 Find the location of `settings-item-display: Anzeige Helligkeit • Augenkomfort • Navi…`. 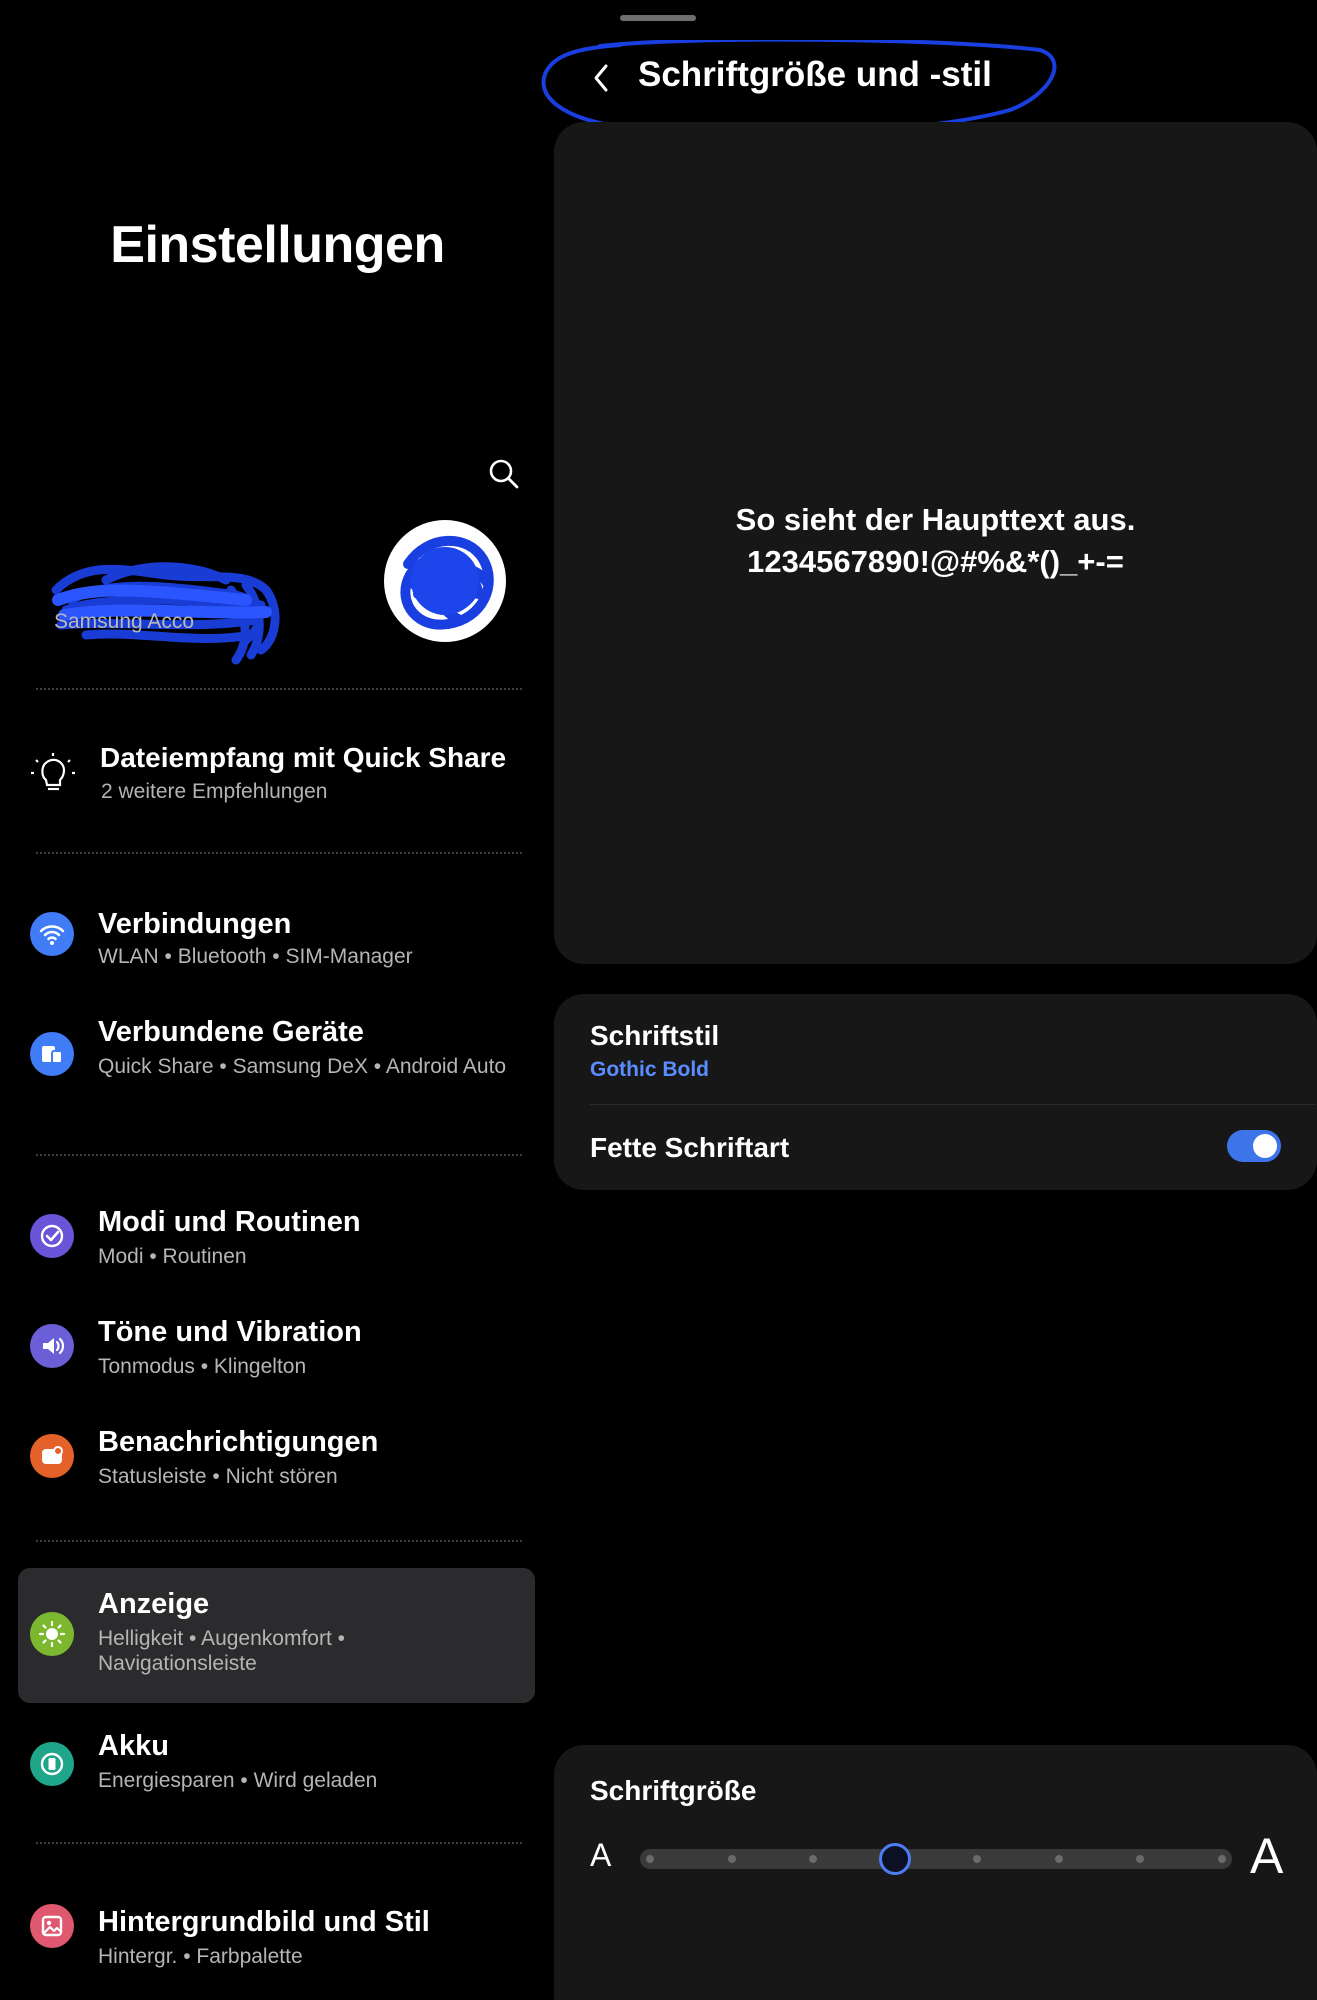

settings-item-display: Anzeige Helligkeit • Augenkomfort • Navi… is located at coordinates (276, 1635).